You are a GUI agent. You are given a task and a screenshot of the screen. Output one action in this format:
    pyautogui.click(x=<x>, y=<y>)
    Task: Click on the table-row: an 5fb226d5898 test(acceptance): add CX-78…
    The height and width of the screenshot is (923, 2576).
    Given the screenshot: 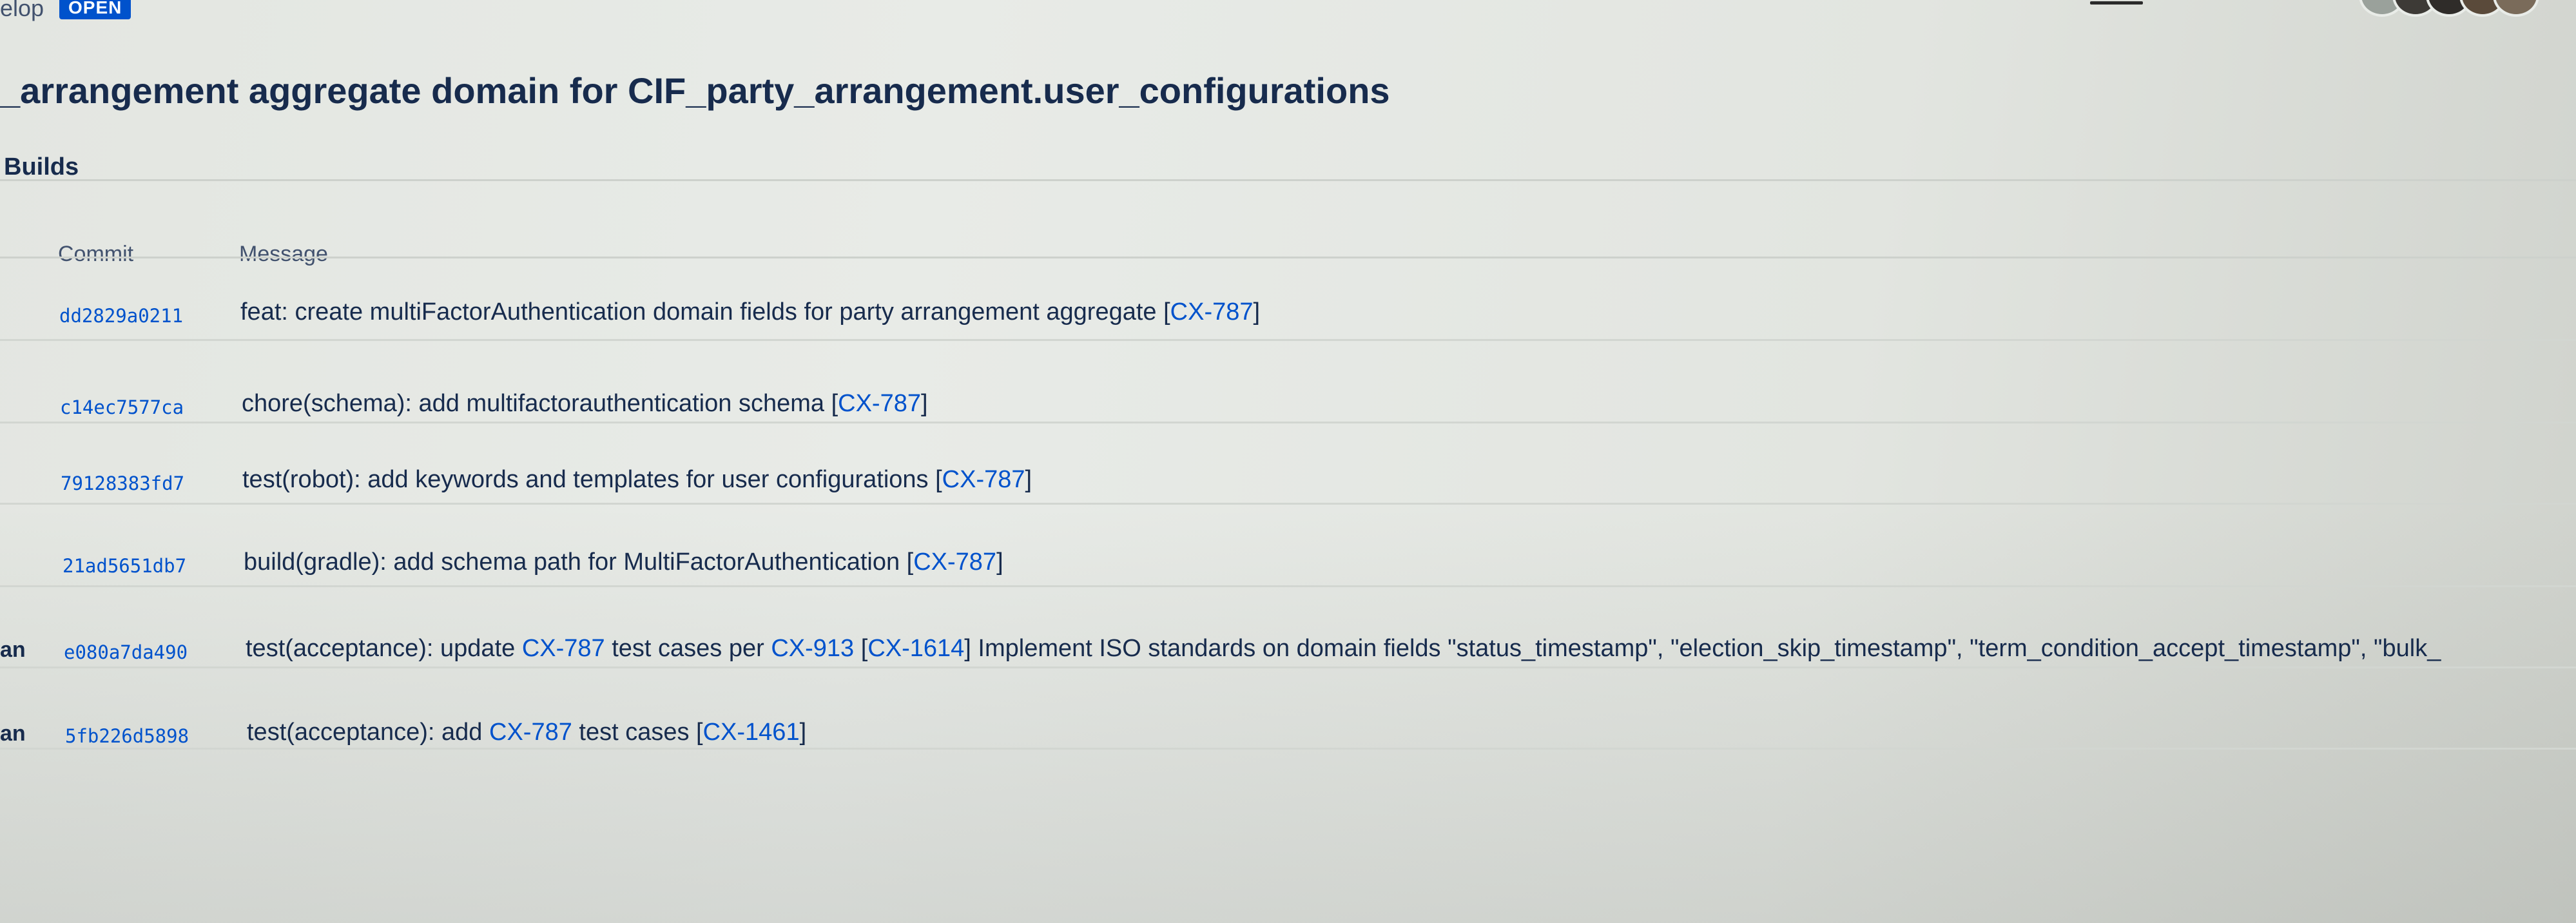 What is the action you would take?
    pyautogui.click(x=1288, y=709)
    